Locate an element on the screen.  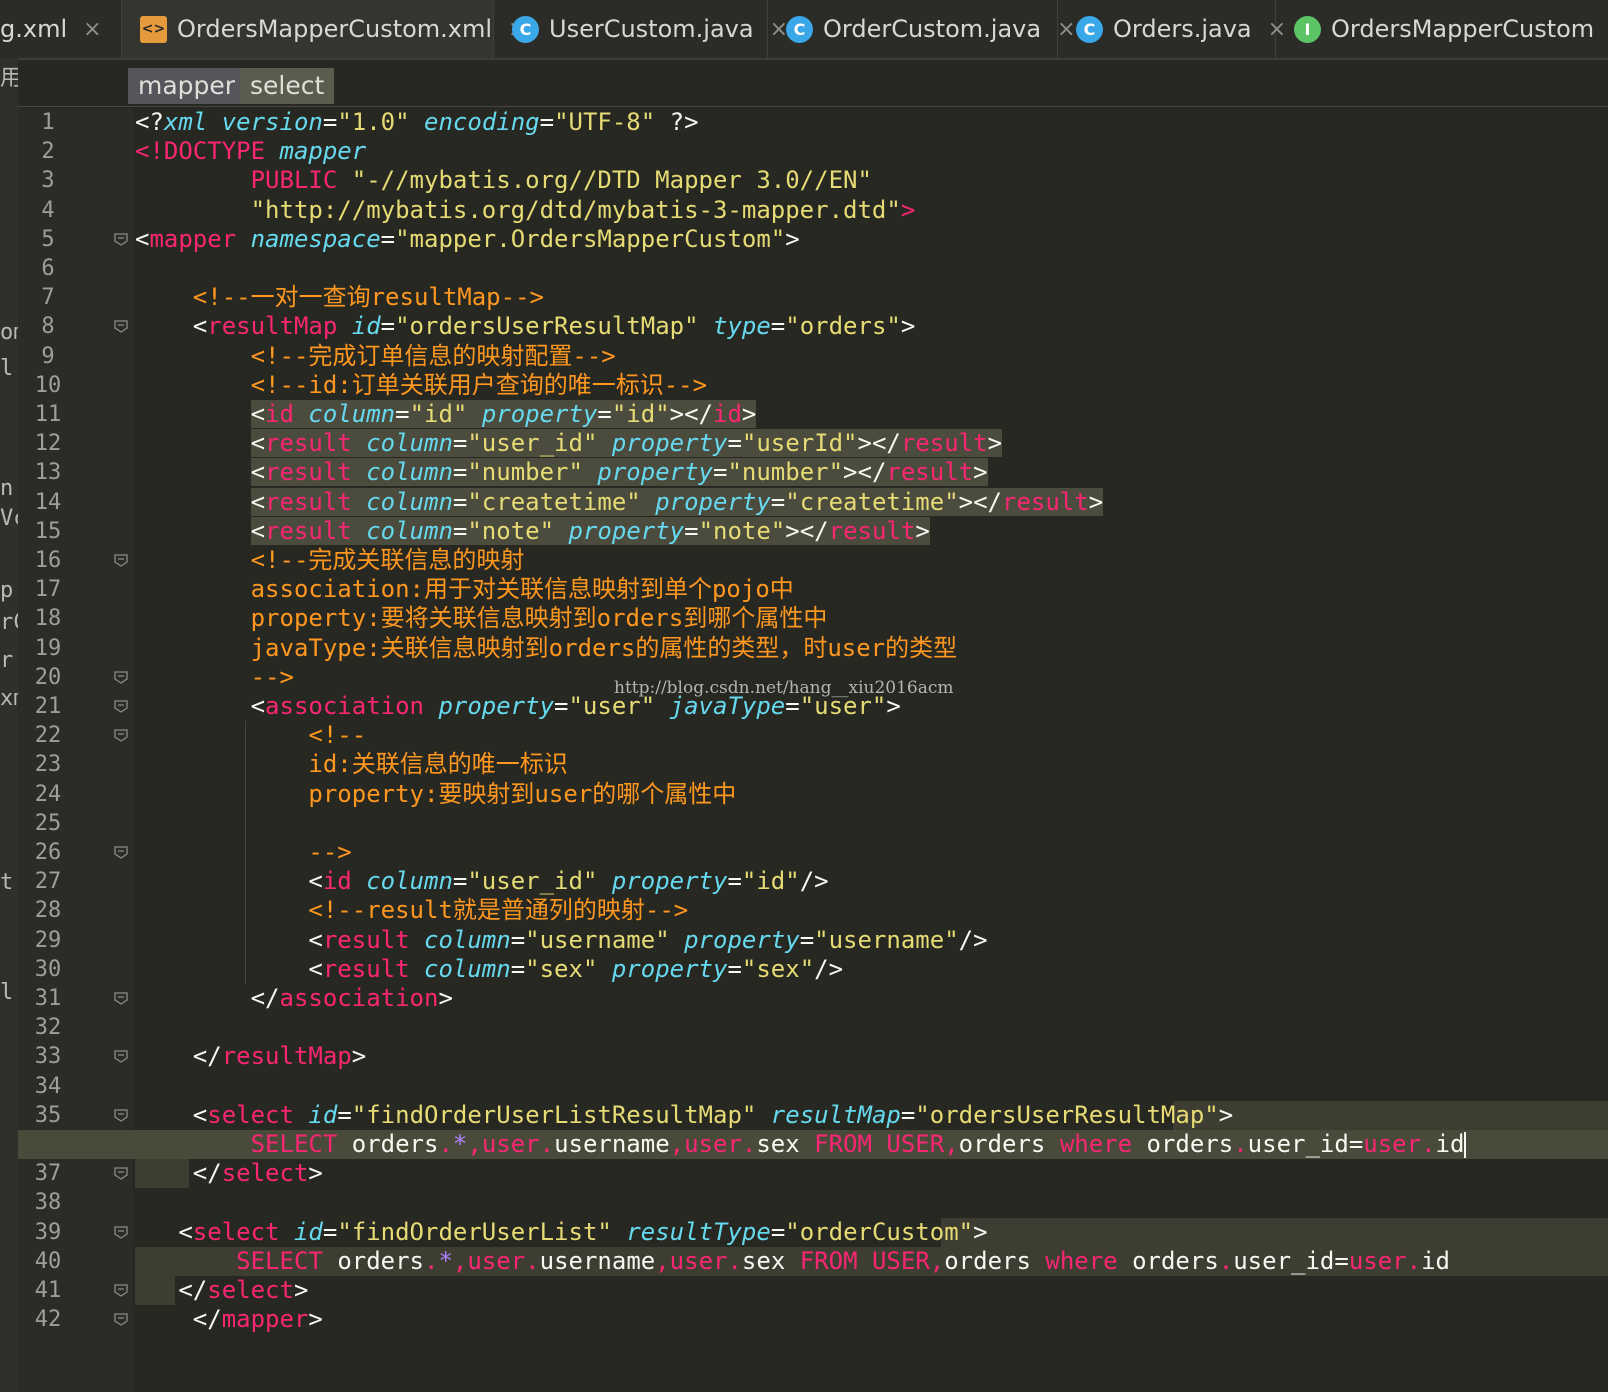
code-token: orders is located at coordinates (395, 1144).